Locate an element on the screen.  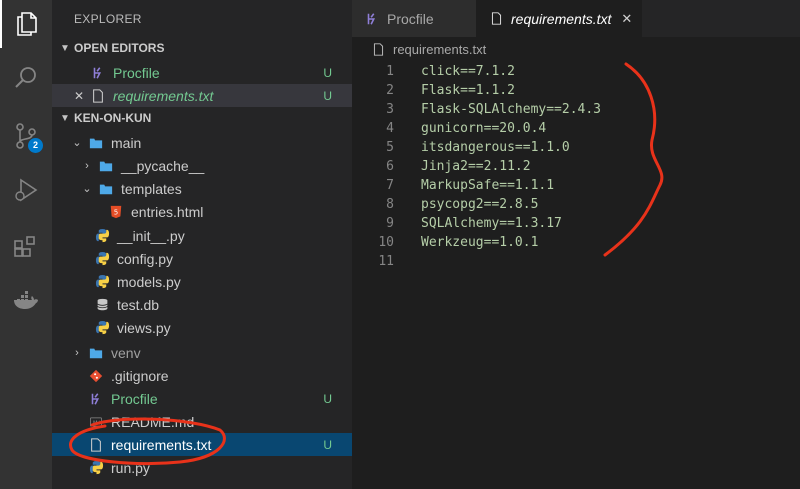
breadcrumb: requirements.txt is located at coordinates (428, 49).